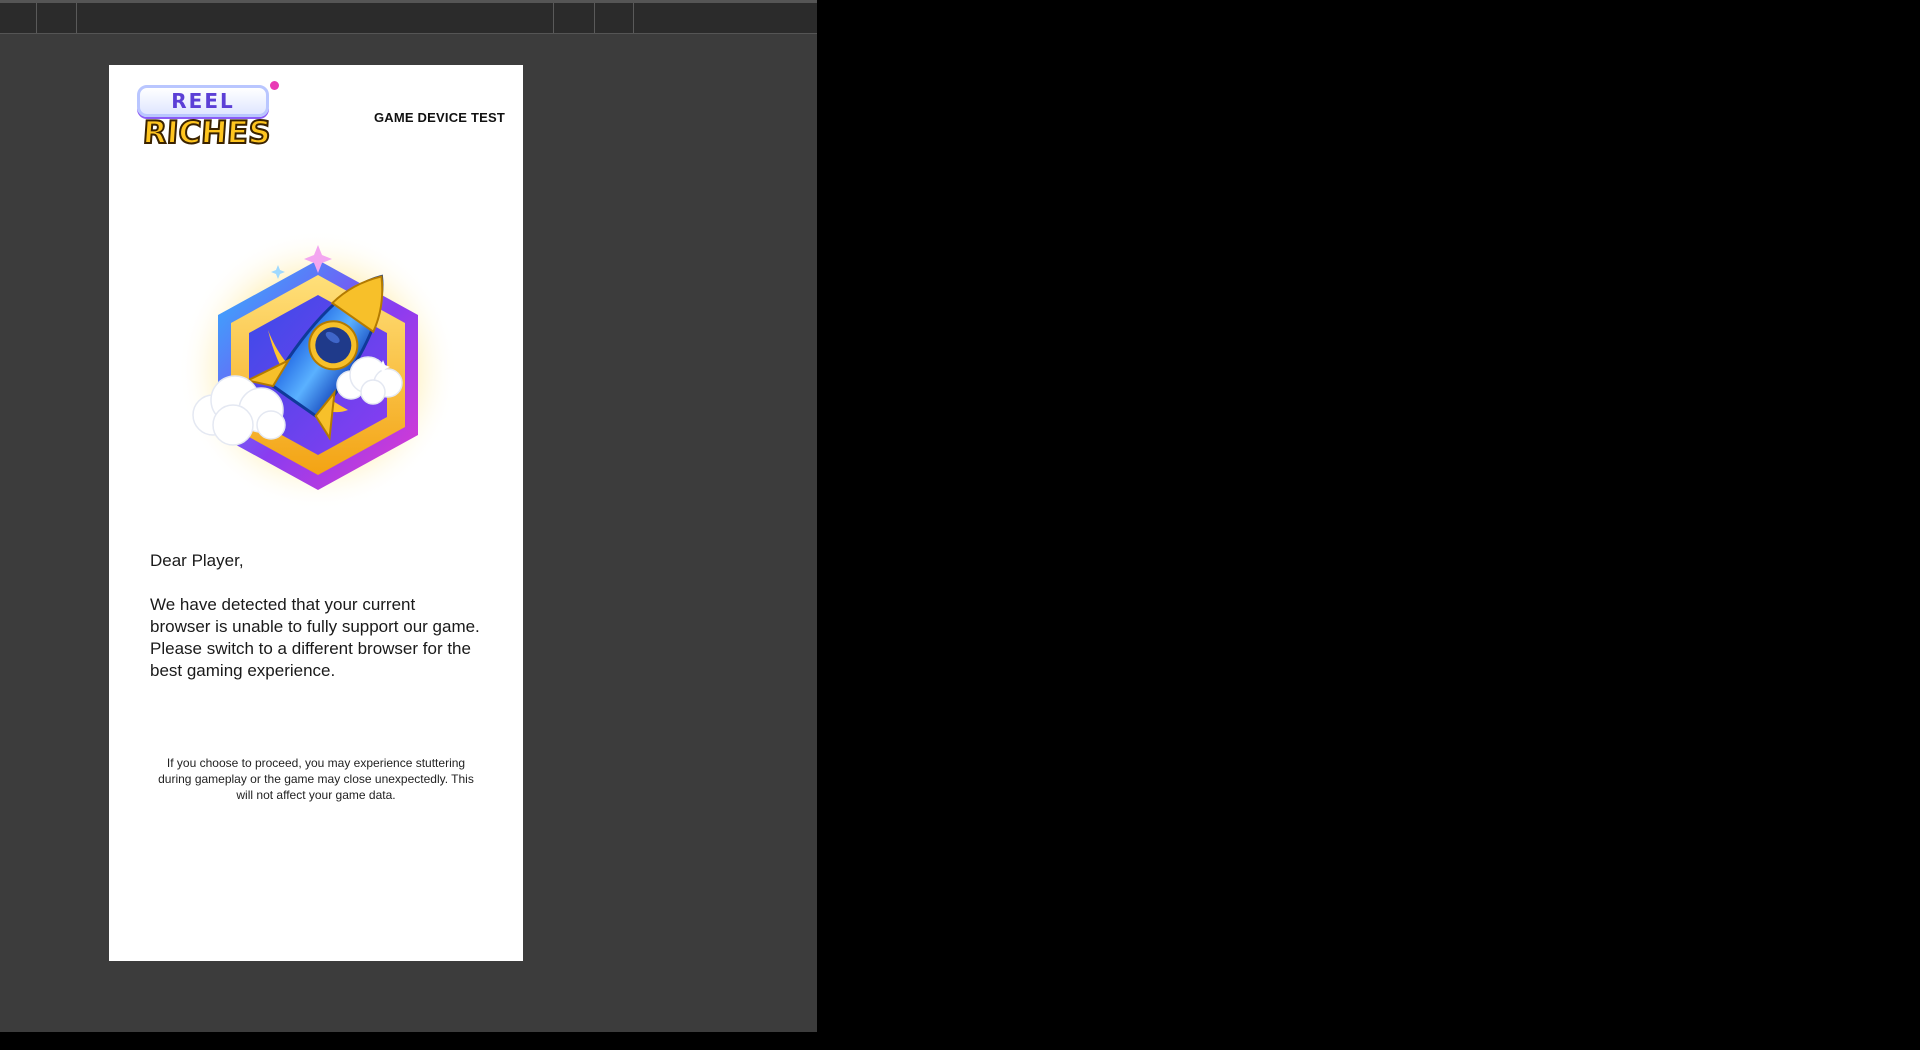 The height and width of the screenshot is (1050, 1920). Describe the element at coordinates (408, 1041) in the screenshot. I see `bottom-strip` at that location.